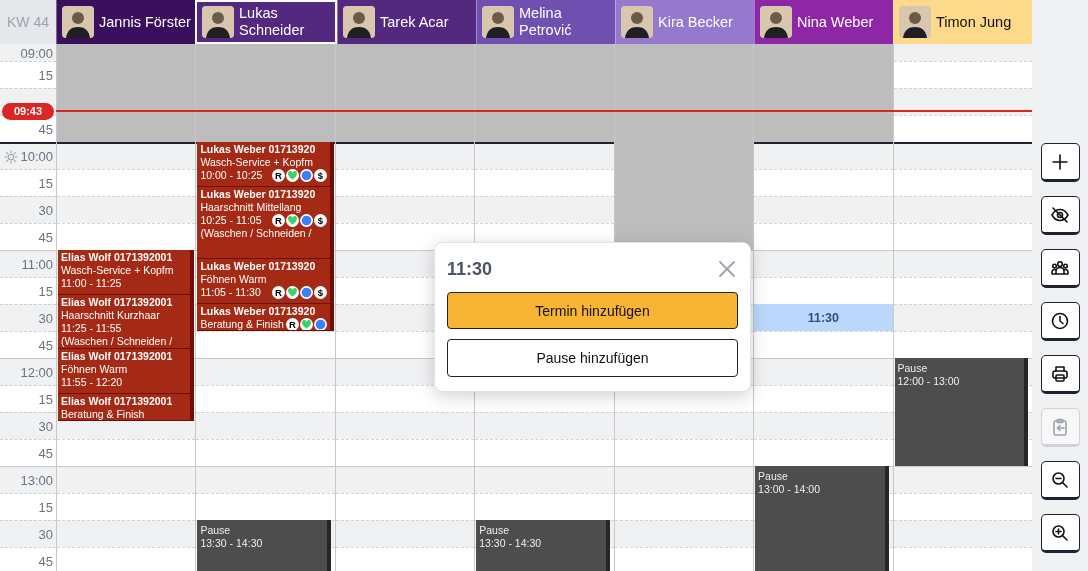  Describe the element at coordinates (125, 22) in the screenshot. I see `staff-header-tab: Jannis Förster` at that location.